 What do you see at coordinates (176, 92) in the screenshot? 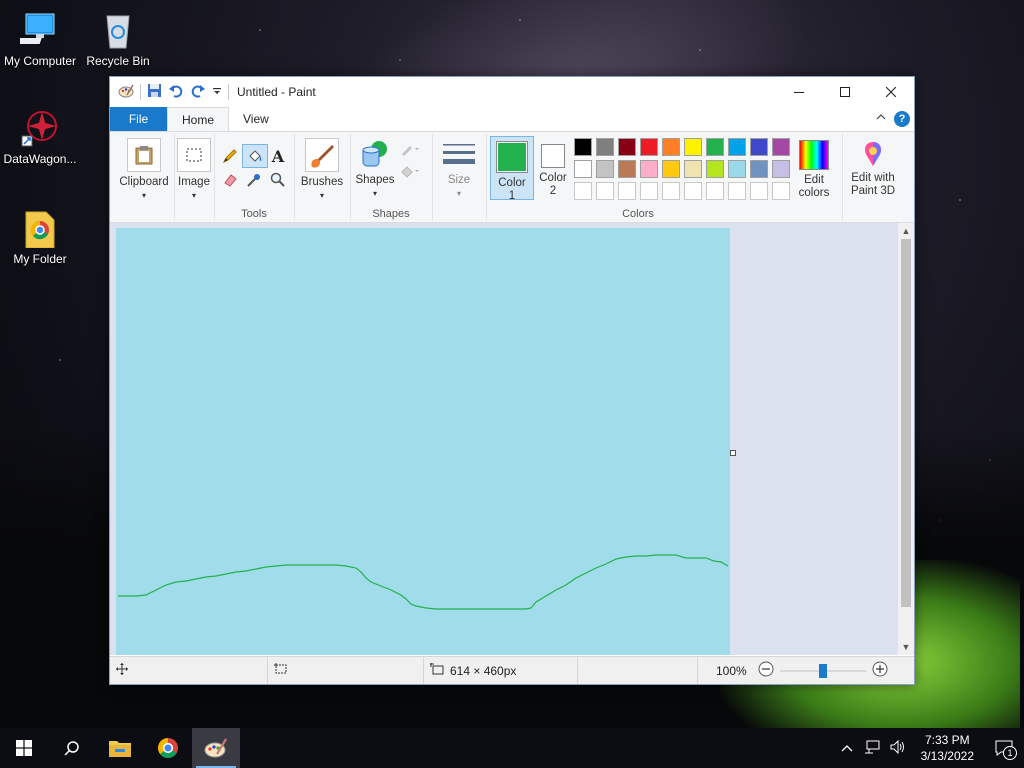
I see `undo-icon` at bounding box center [176, 92].